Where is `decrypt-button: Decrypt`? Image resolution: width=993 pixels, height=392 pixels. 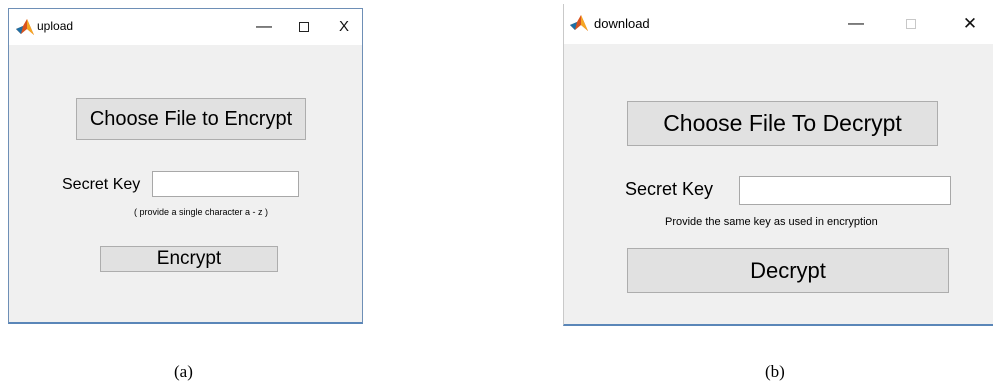 decrypt-button: Decrypt is located at coordinates (788, 270).